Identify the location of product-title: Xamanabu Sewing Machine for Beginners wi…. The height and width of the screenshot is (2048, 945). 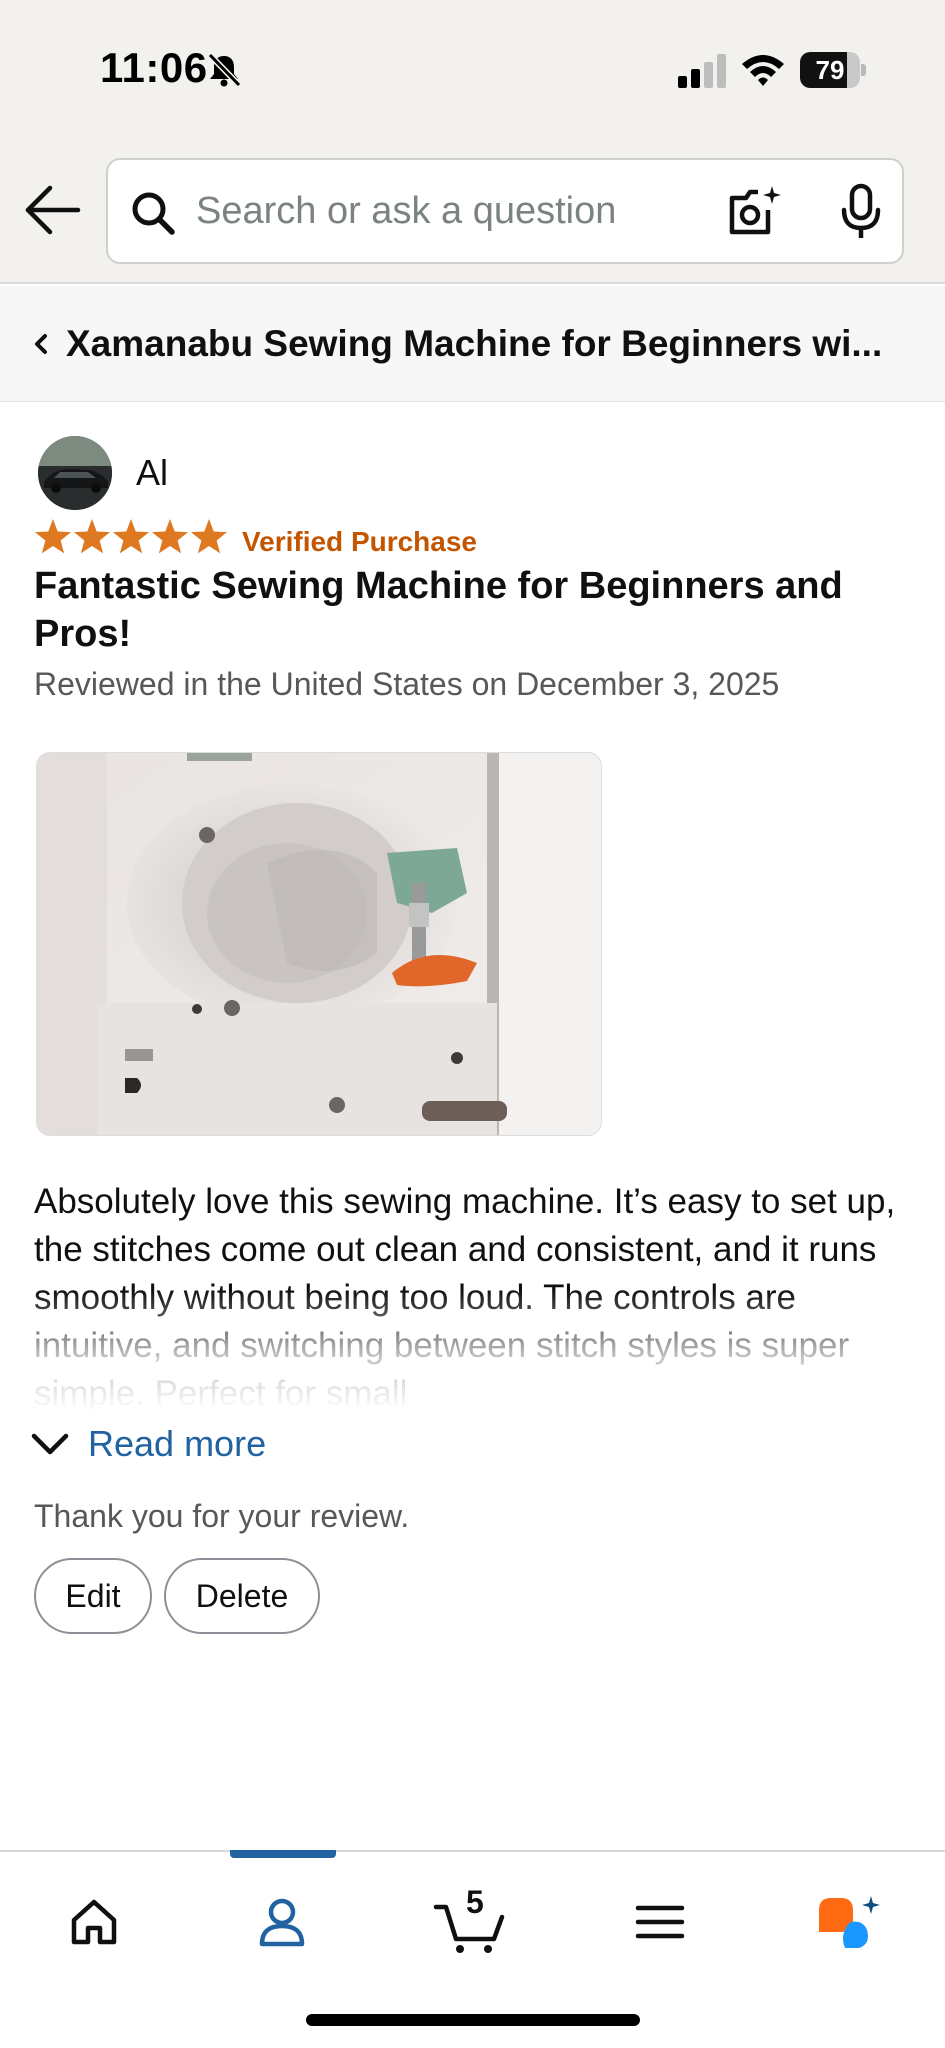
(496, 344).